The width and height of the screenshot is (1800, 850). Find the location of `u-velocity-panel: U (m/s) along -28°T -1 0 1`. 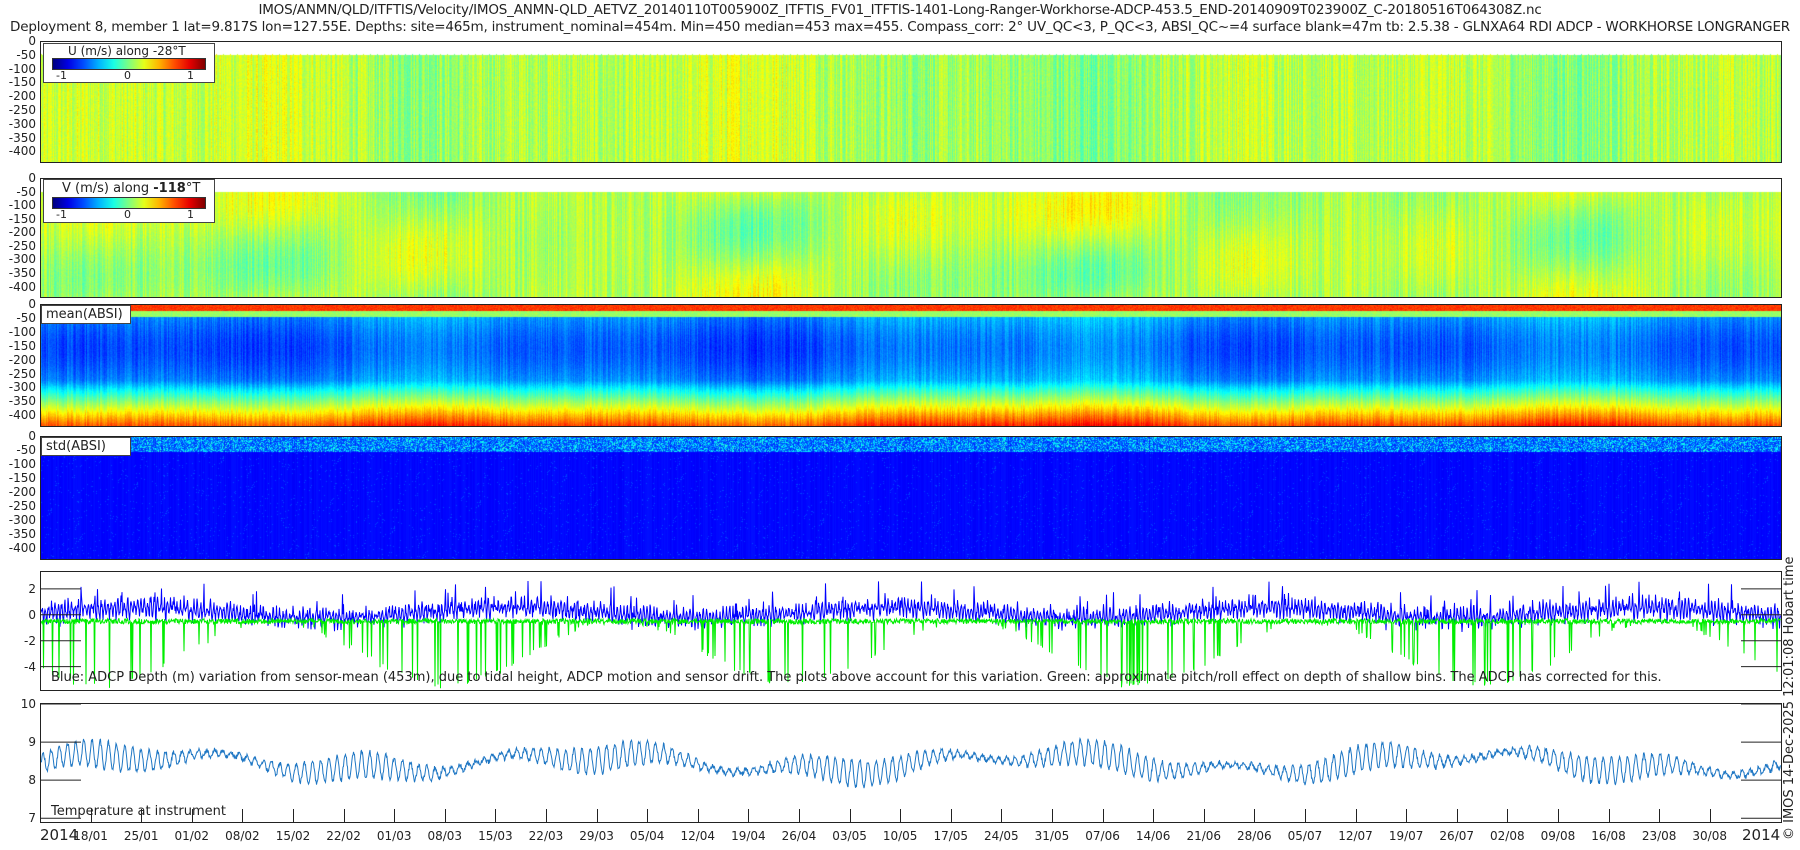

u-velocity-panel: U (m/s) along -28°T -1 0 1 is located at coordinates (911, 102).